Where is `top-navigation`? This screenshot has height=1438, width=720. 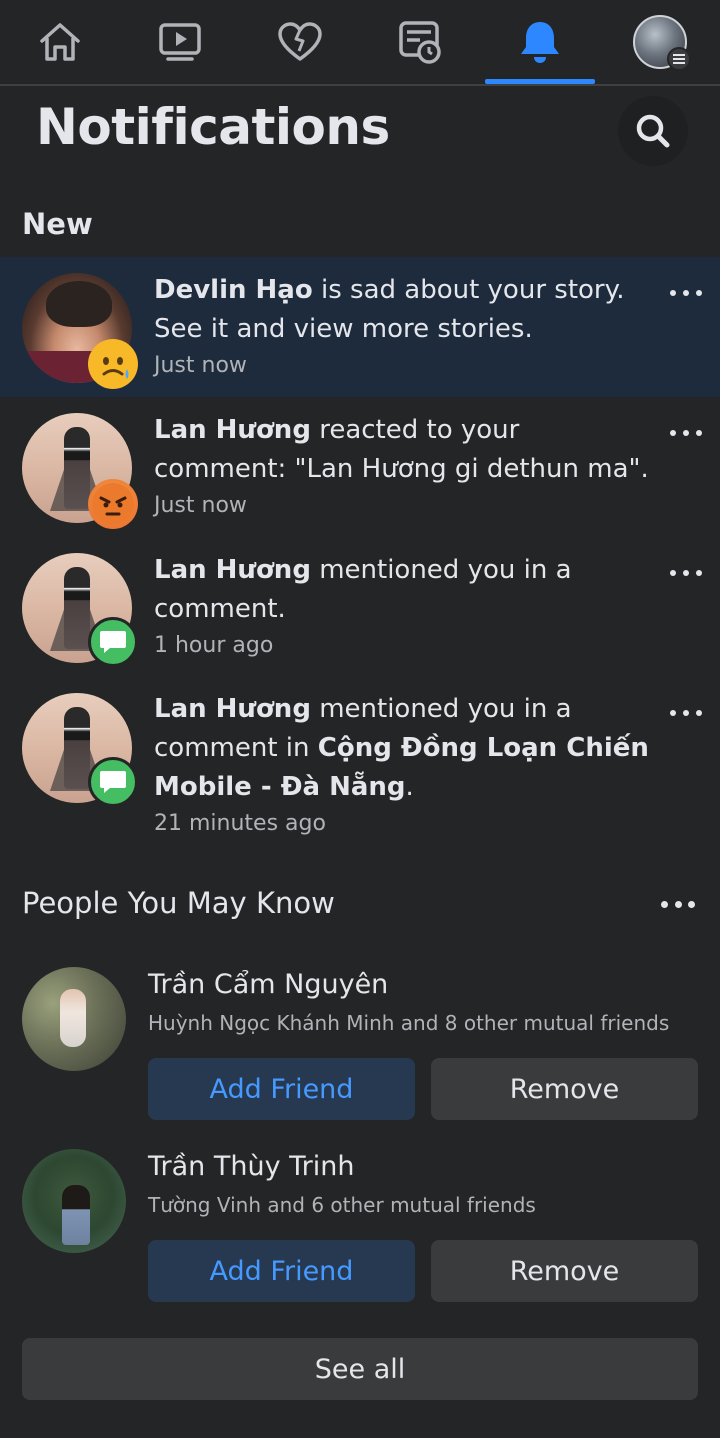
top-navigation is located at coordinates (360, 43).